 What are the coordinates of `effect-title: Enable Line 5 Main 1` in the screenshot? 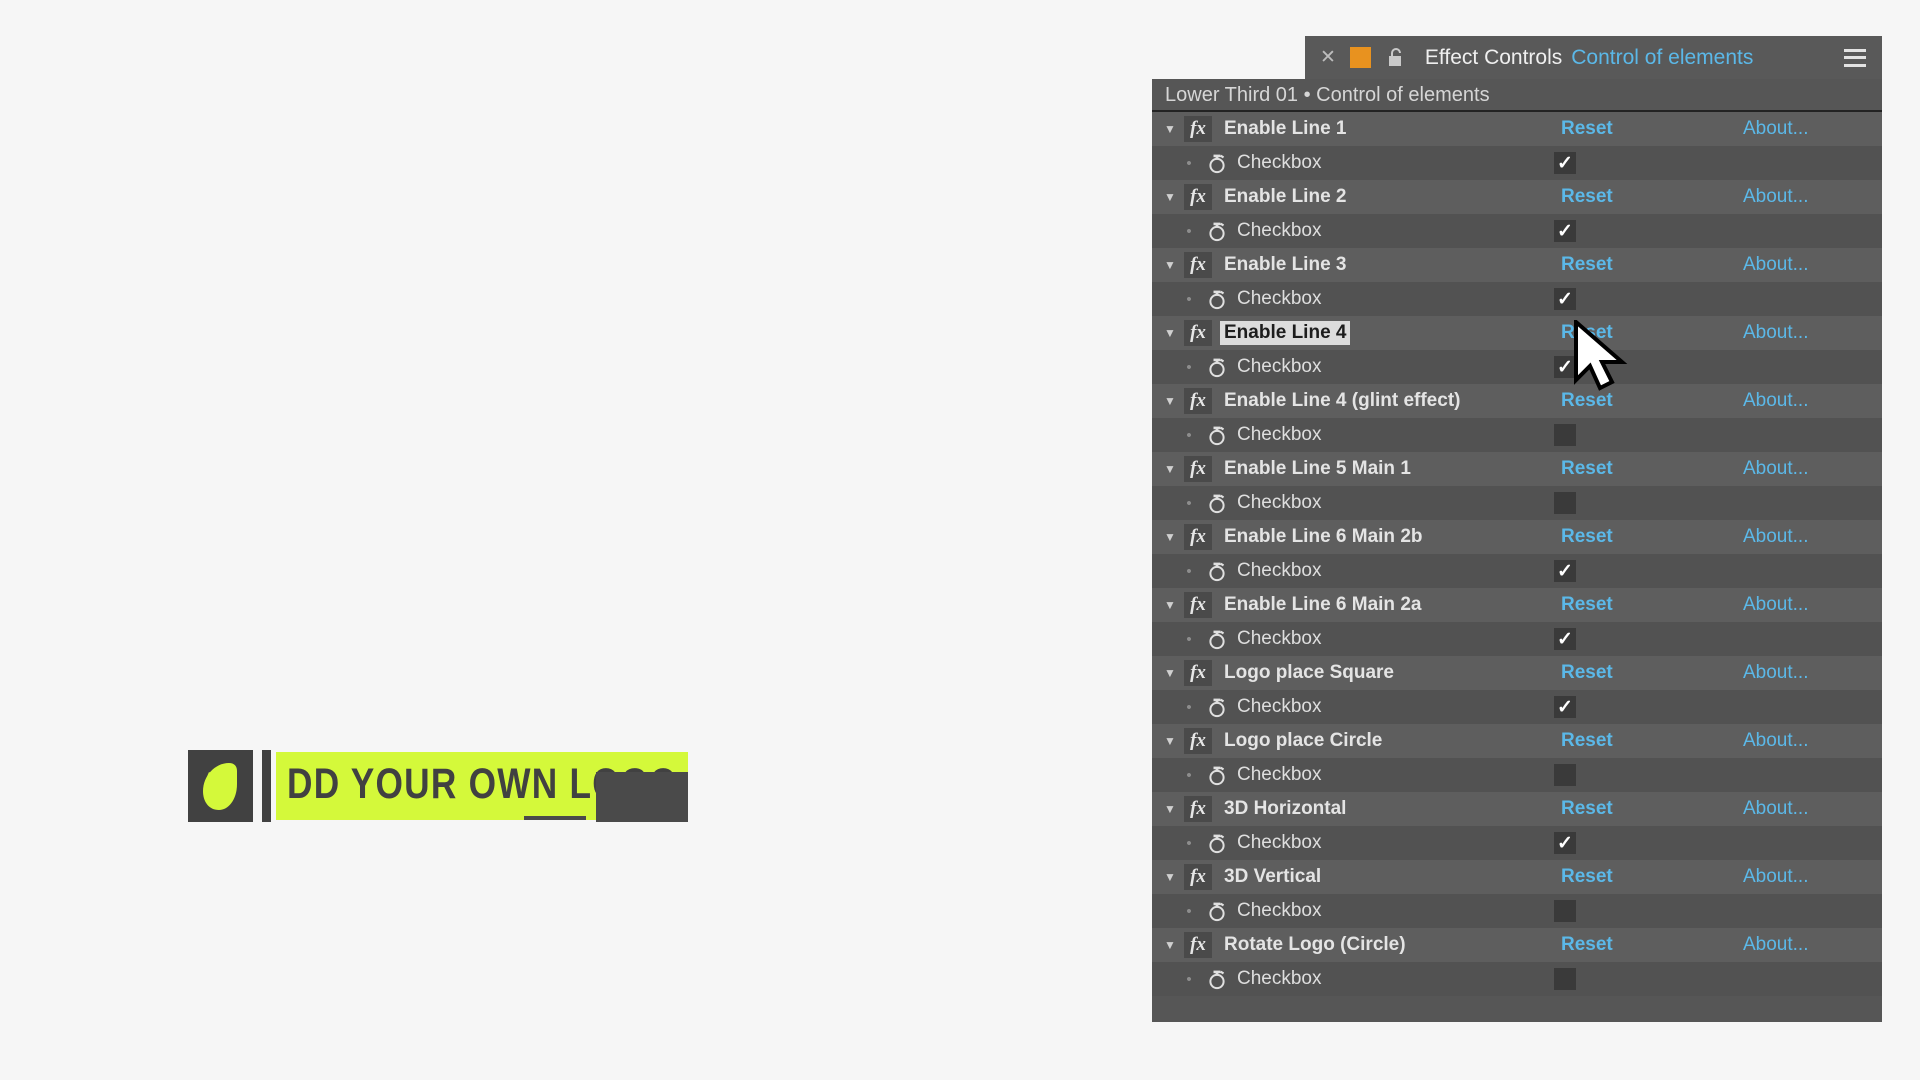 It's located at (1317, 469).